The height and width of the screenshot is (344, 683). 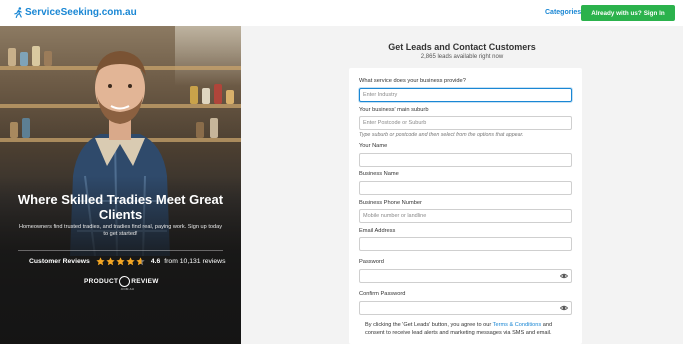 I want to click on site-logo: ServiceSeeking.com.au, so click(x=75, y=12).